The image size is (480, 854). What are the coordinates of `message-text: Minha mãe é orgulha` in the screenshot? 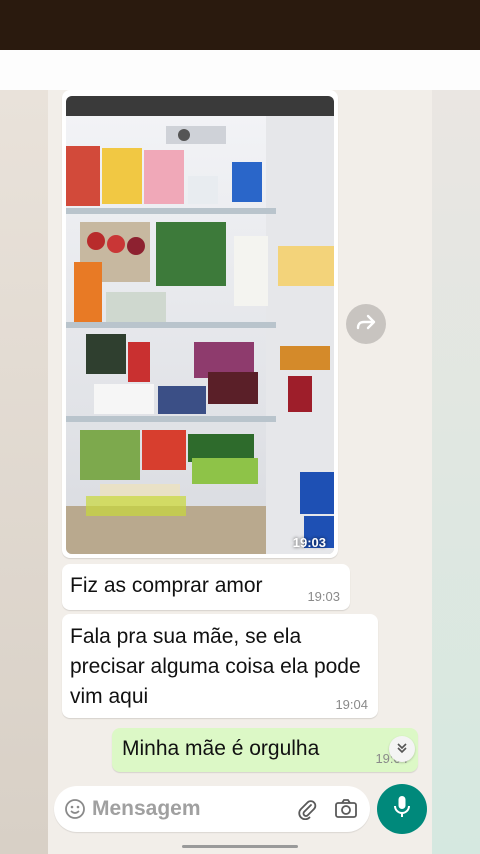 It's located at (221, 748).